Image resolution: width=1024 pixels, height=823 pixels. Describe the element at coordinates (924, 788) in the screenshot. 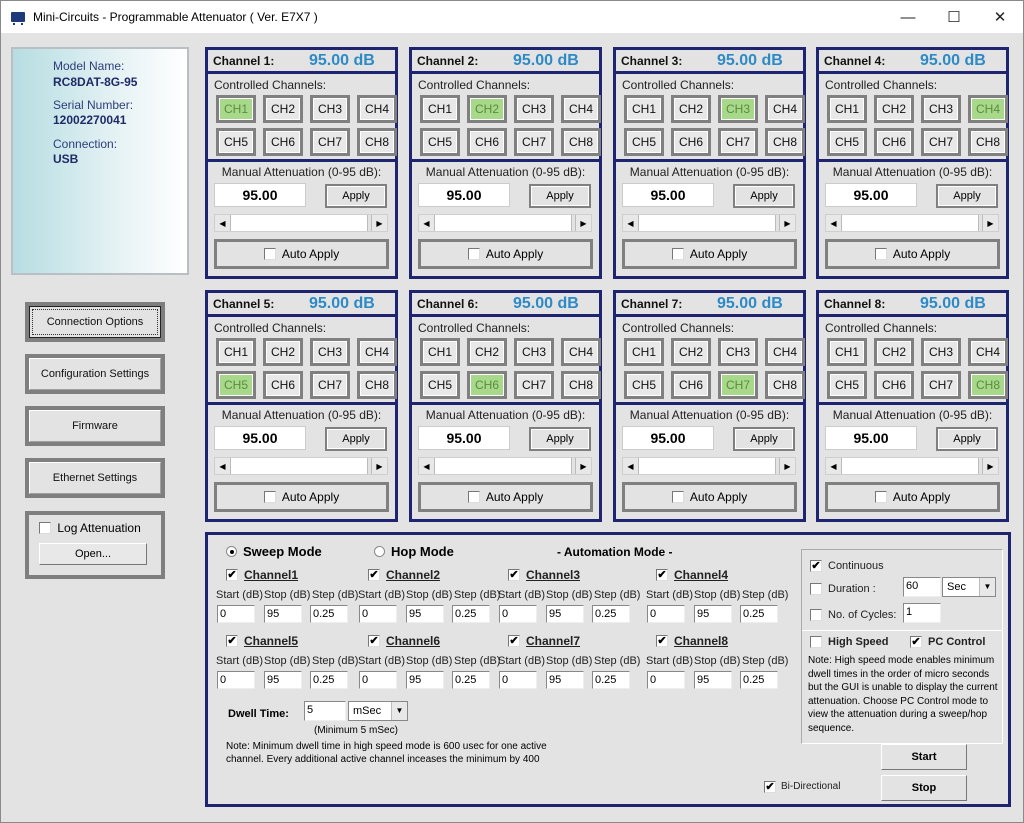

I see `stop-button: Stop` at that location.